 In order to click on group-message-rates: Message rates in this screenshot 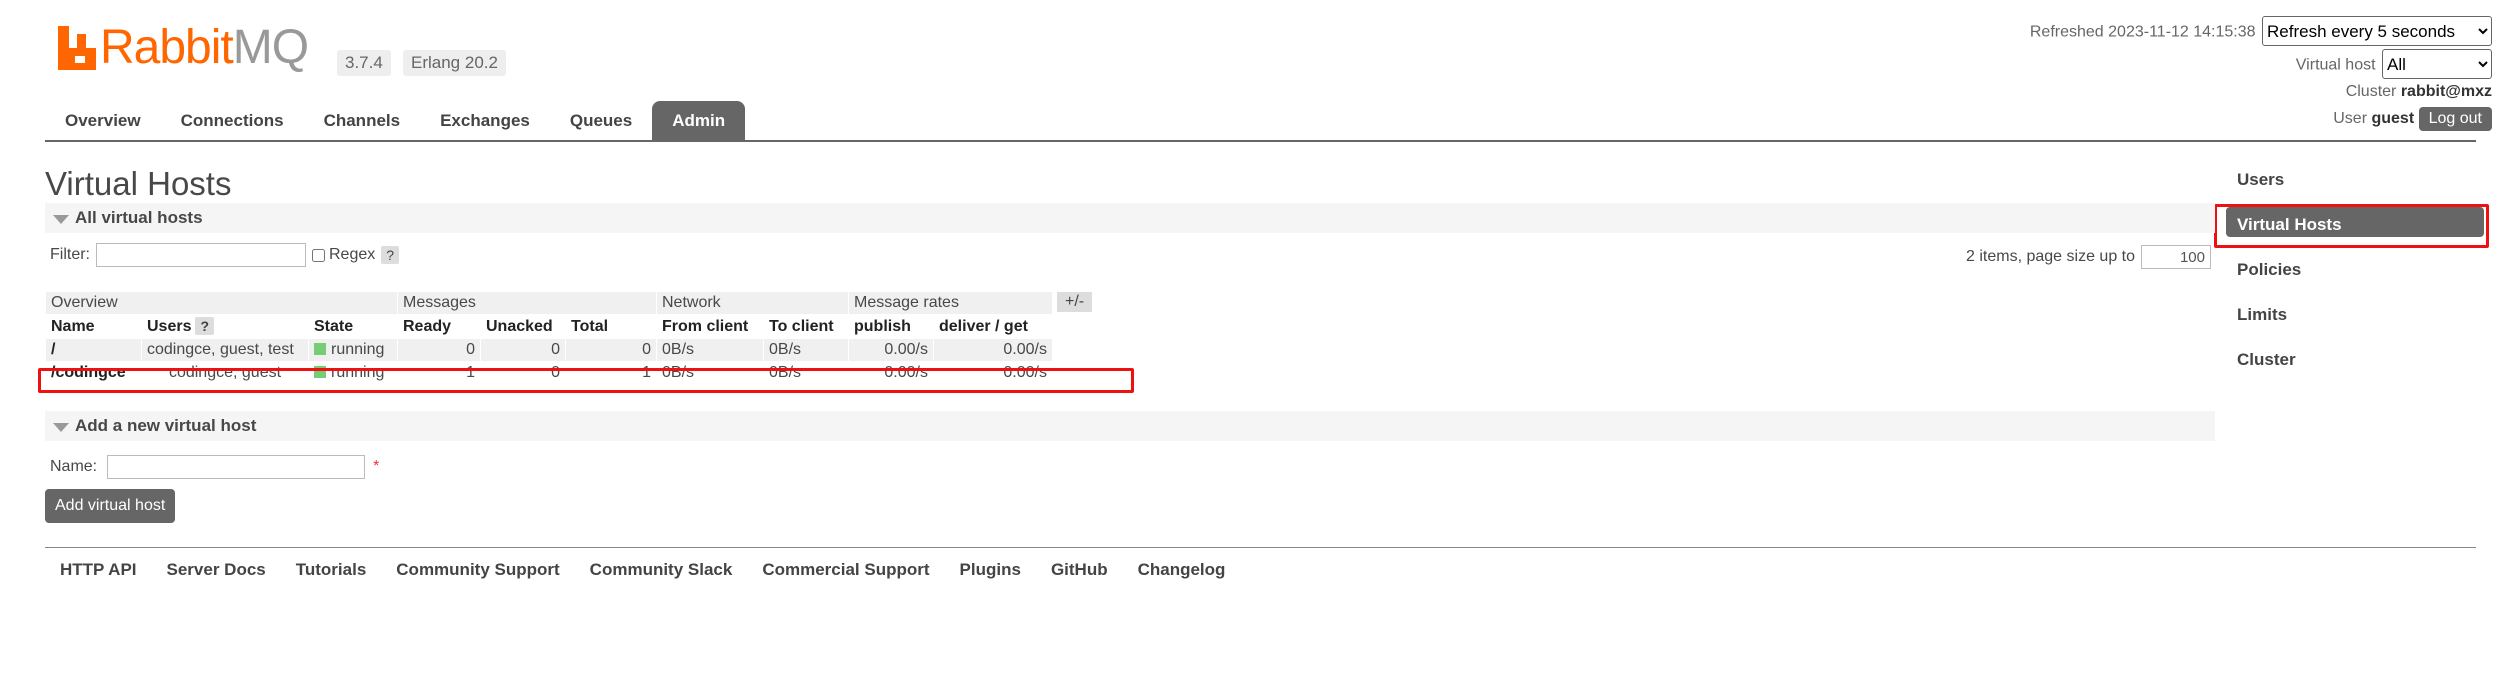, I will do `click(950, 303)`.